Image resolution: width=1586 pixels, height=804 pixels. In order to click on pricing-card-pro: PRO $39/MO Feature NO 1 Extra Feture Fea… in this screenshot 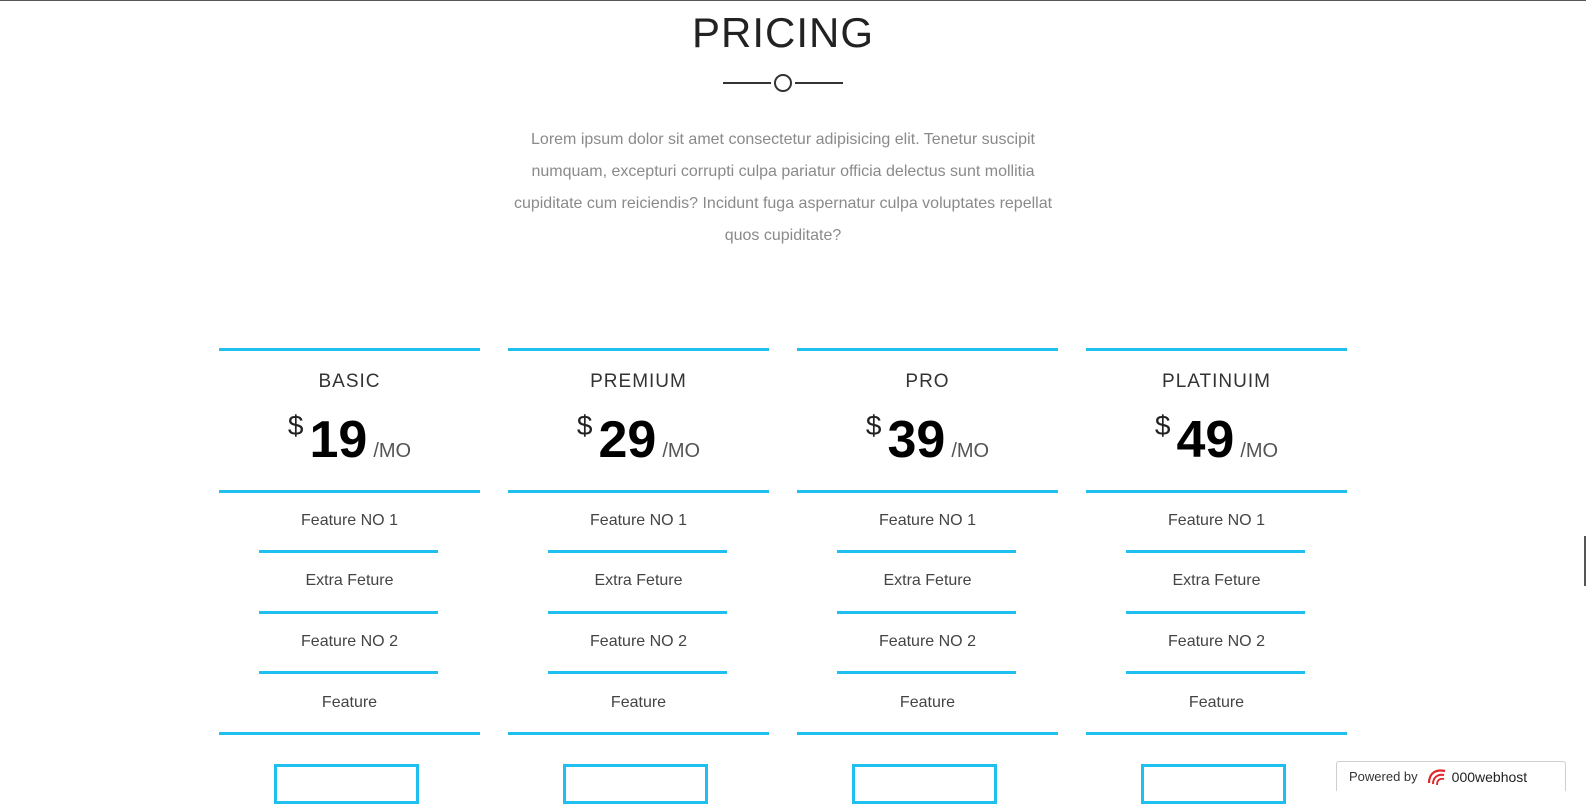, I will do `click(927, 576)`.